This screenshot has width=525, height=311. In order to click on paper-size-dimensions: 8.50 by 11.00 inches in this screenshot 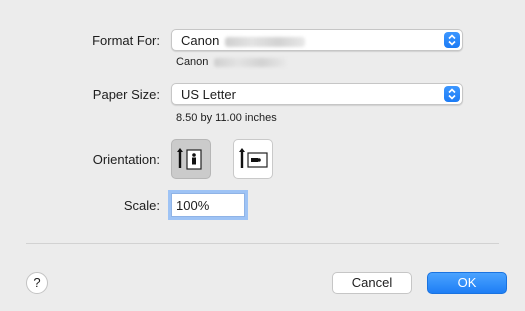, I will do `click(226, 118)`.